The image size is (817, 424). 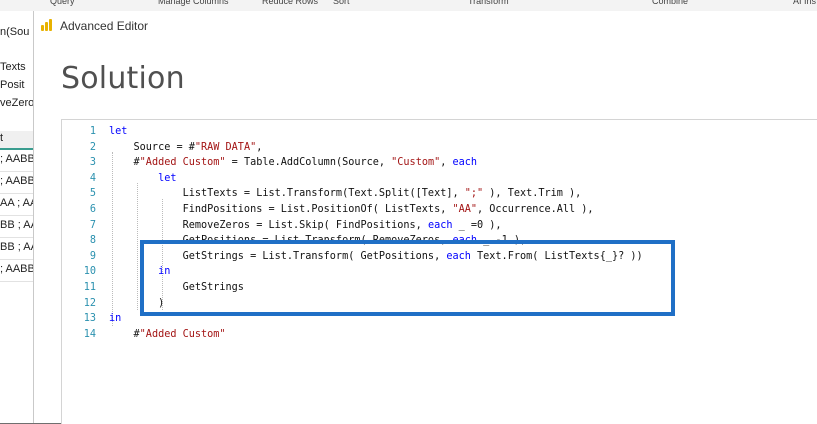 I want to click on line-number: 9, so click(x=92, y=256).